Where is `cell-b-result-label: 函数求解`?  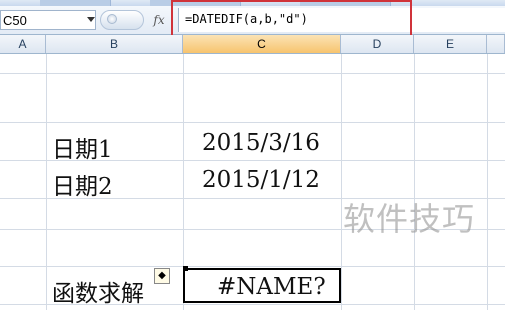 cell-b-result-label: 函数求解 is located at coordinates (98, 291).